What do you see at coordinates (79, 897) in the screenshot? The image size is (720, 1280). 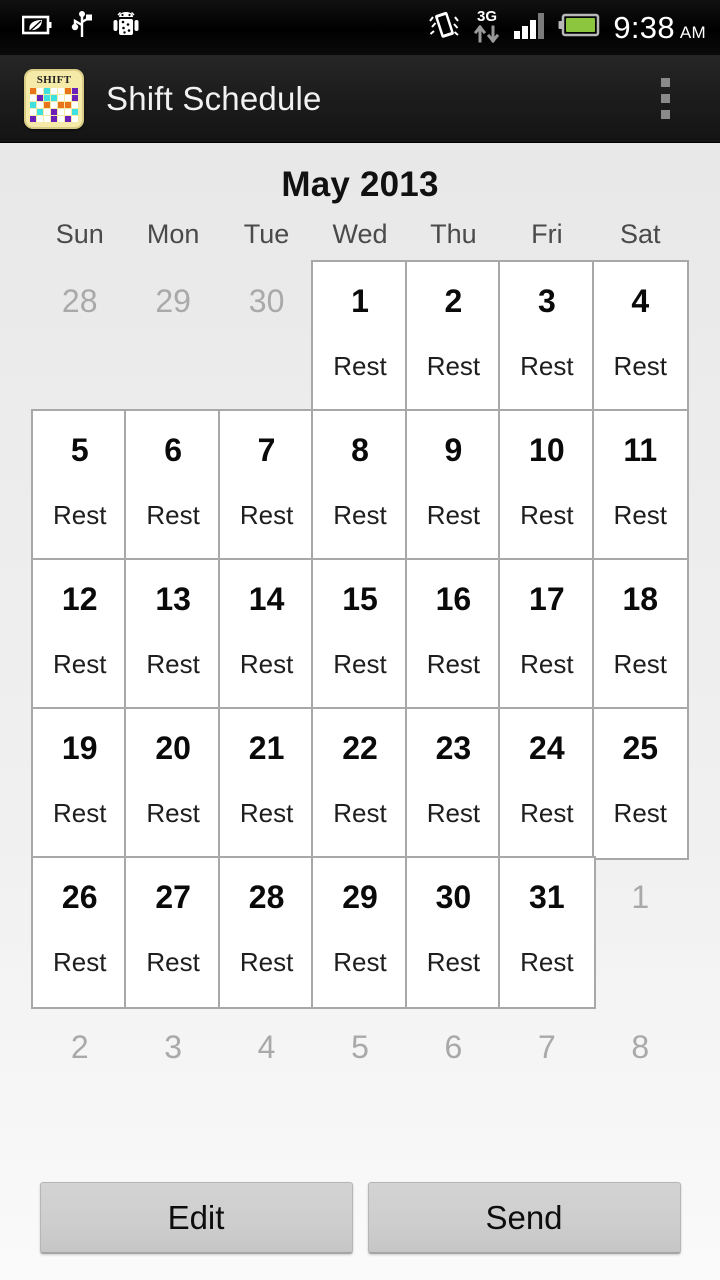 I see `day-number: 26` at bounding box center [79, 897].